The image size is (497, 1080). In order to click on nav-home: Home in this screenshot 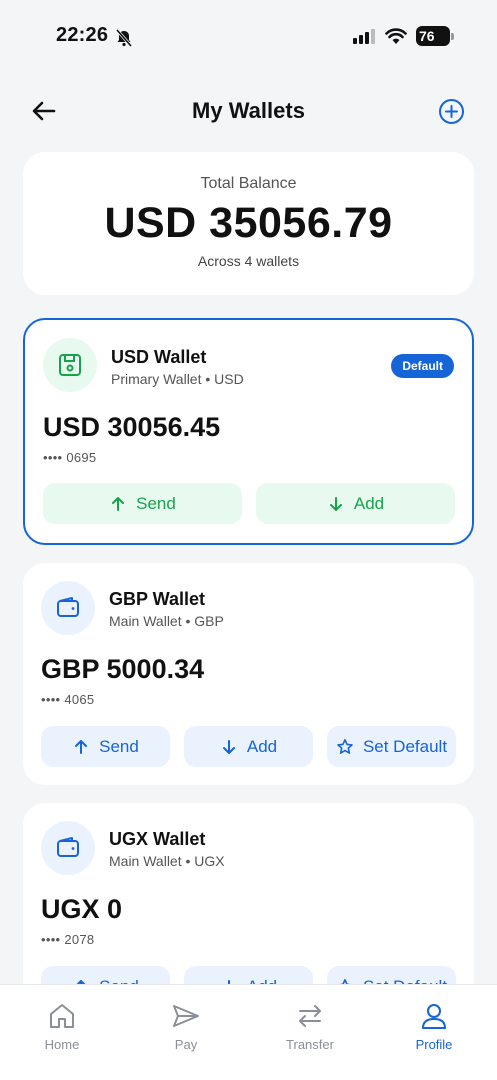, I will do `click(62, 1026)`.